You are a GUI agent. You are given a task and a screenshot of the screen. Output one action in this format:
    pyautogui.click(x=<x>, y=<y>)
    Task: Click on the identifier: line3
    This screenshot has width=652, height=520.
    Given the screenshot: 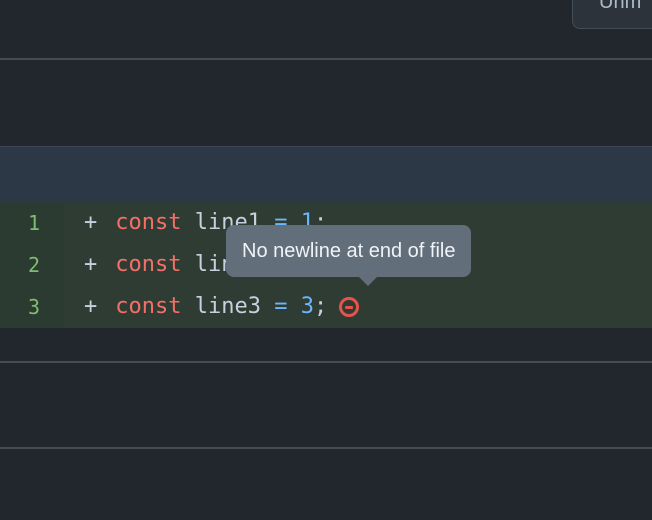 What is the action you would take?
    pyautogui.click(x=227, y=306)
    